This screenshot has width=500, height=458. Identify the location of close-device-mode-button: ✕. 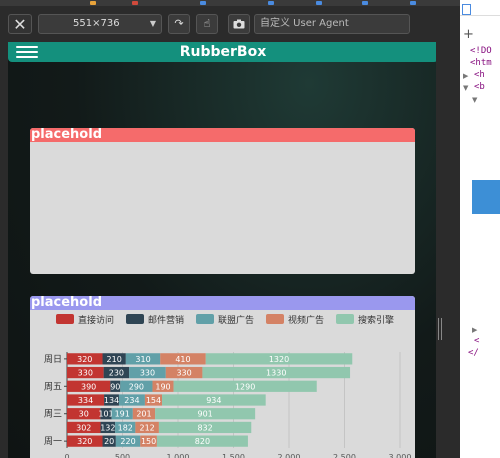
(20, 24).